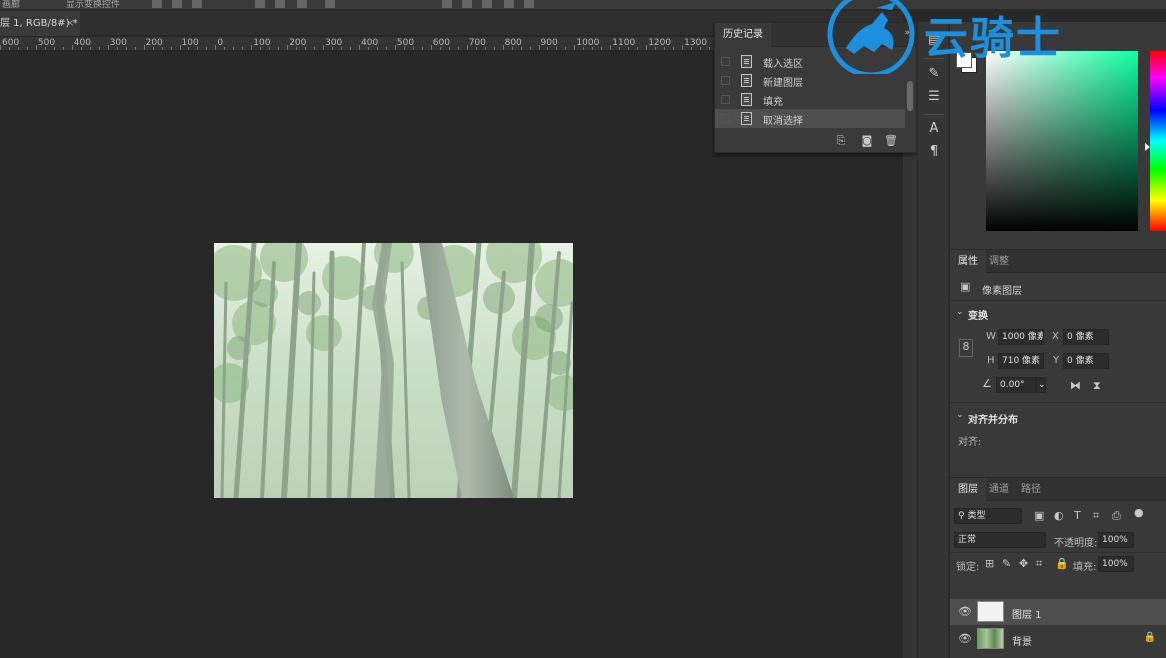 This screenshot has height=658, width=1166. Describe the element at coordinates (330, 4) in the screenshot. I see `distribute-icon` at that location.